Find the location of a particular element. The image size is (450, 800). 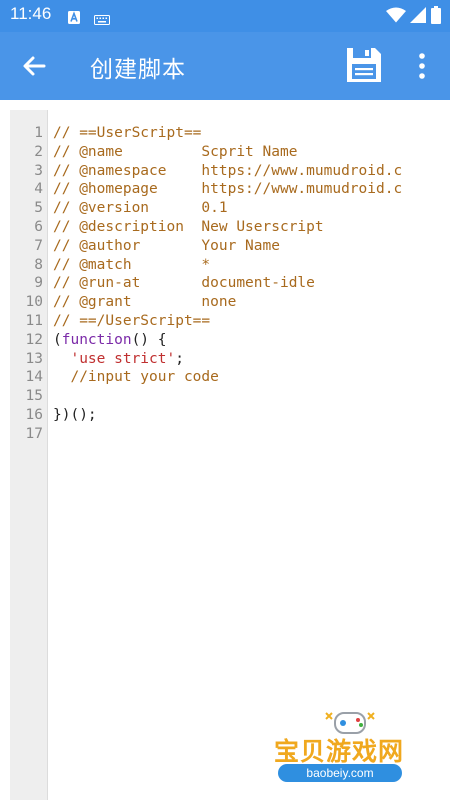

more-vert-icon is located at coordinates (422, 68).